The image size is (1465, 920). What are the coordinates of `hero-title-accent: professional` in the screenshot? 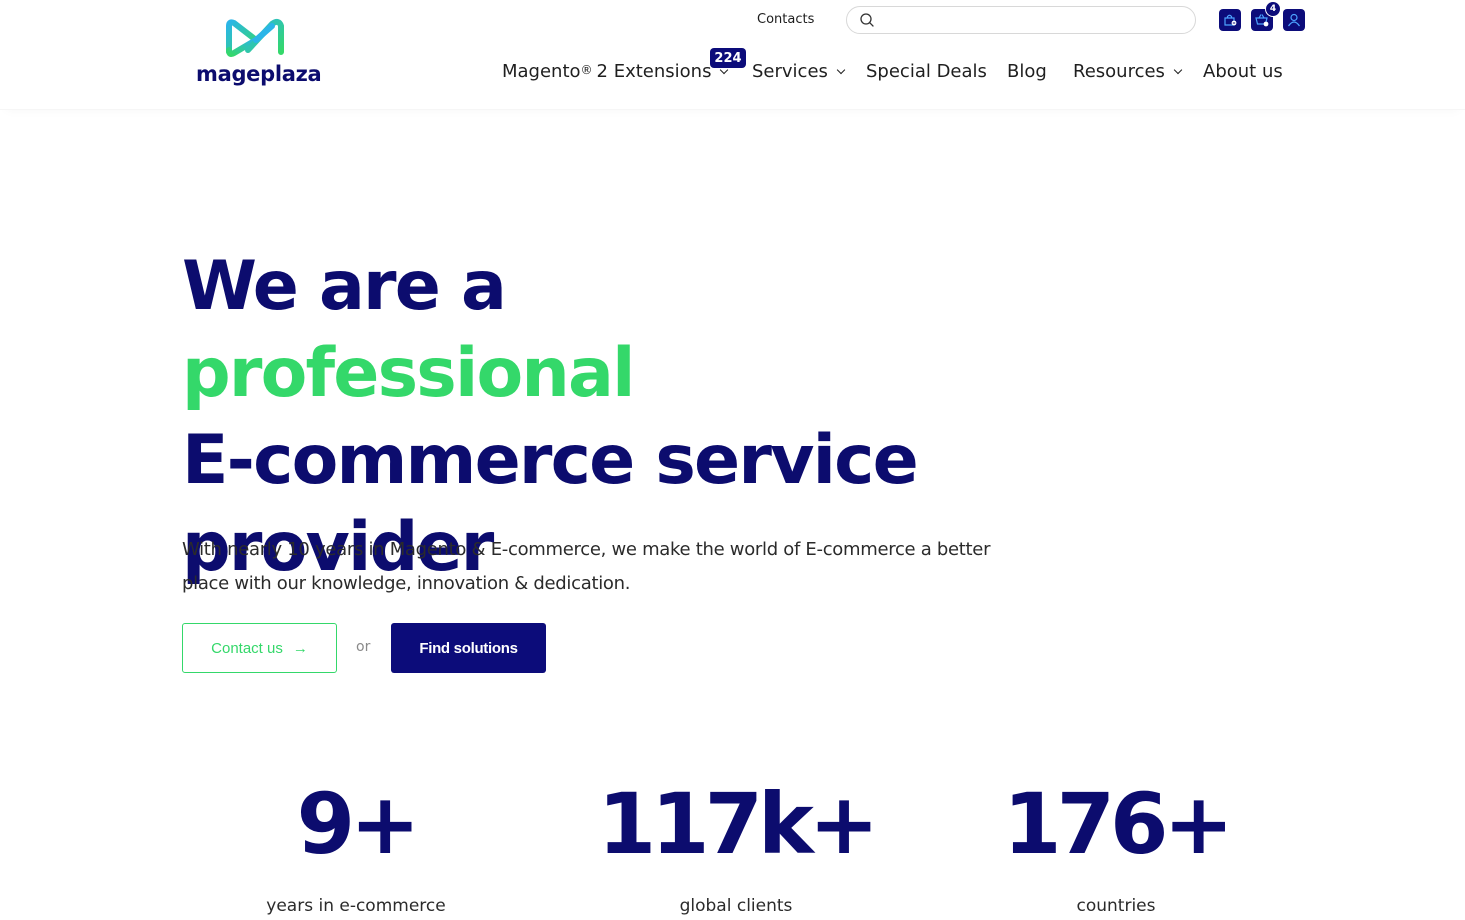 It's located at (408, 373).